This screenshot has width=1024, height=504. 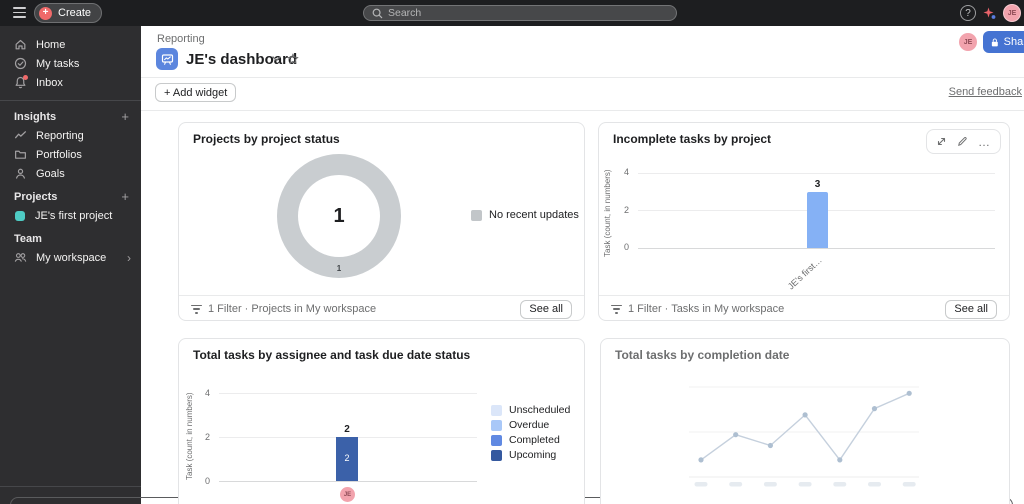 What do you see at coordinates (45, 13) in the screenshot?
I see `plus-icon: +` at bounding box center [45, 13].